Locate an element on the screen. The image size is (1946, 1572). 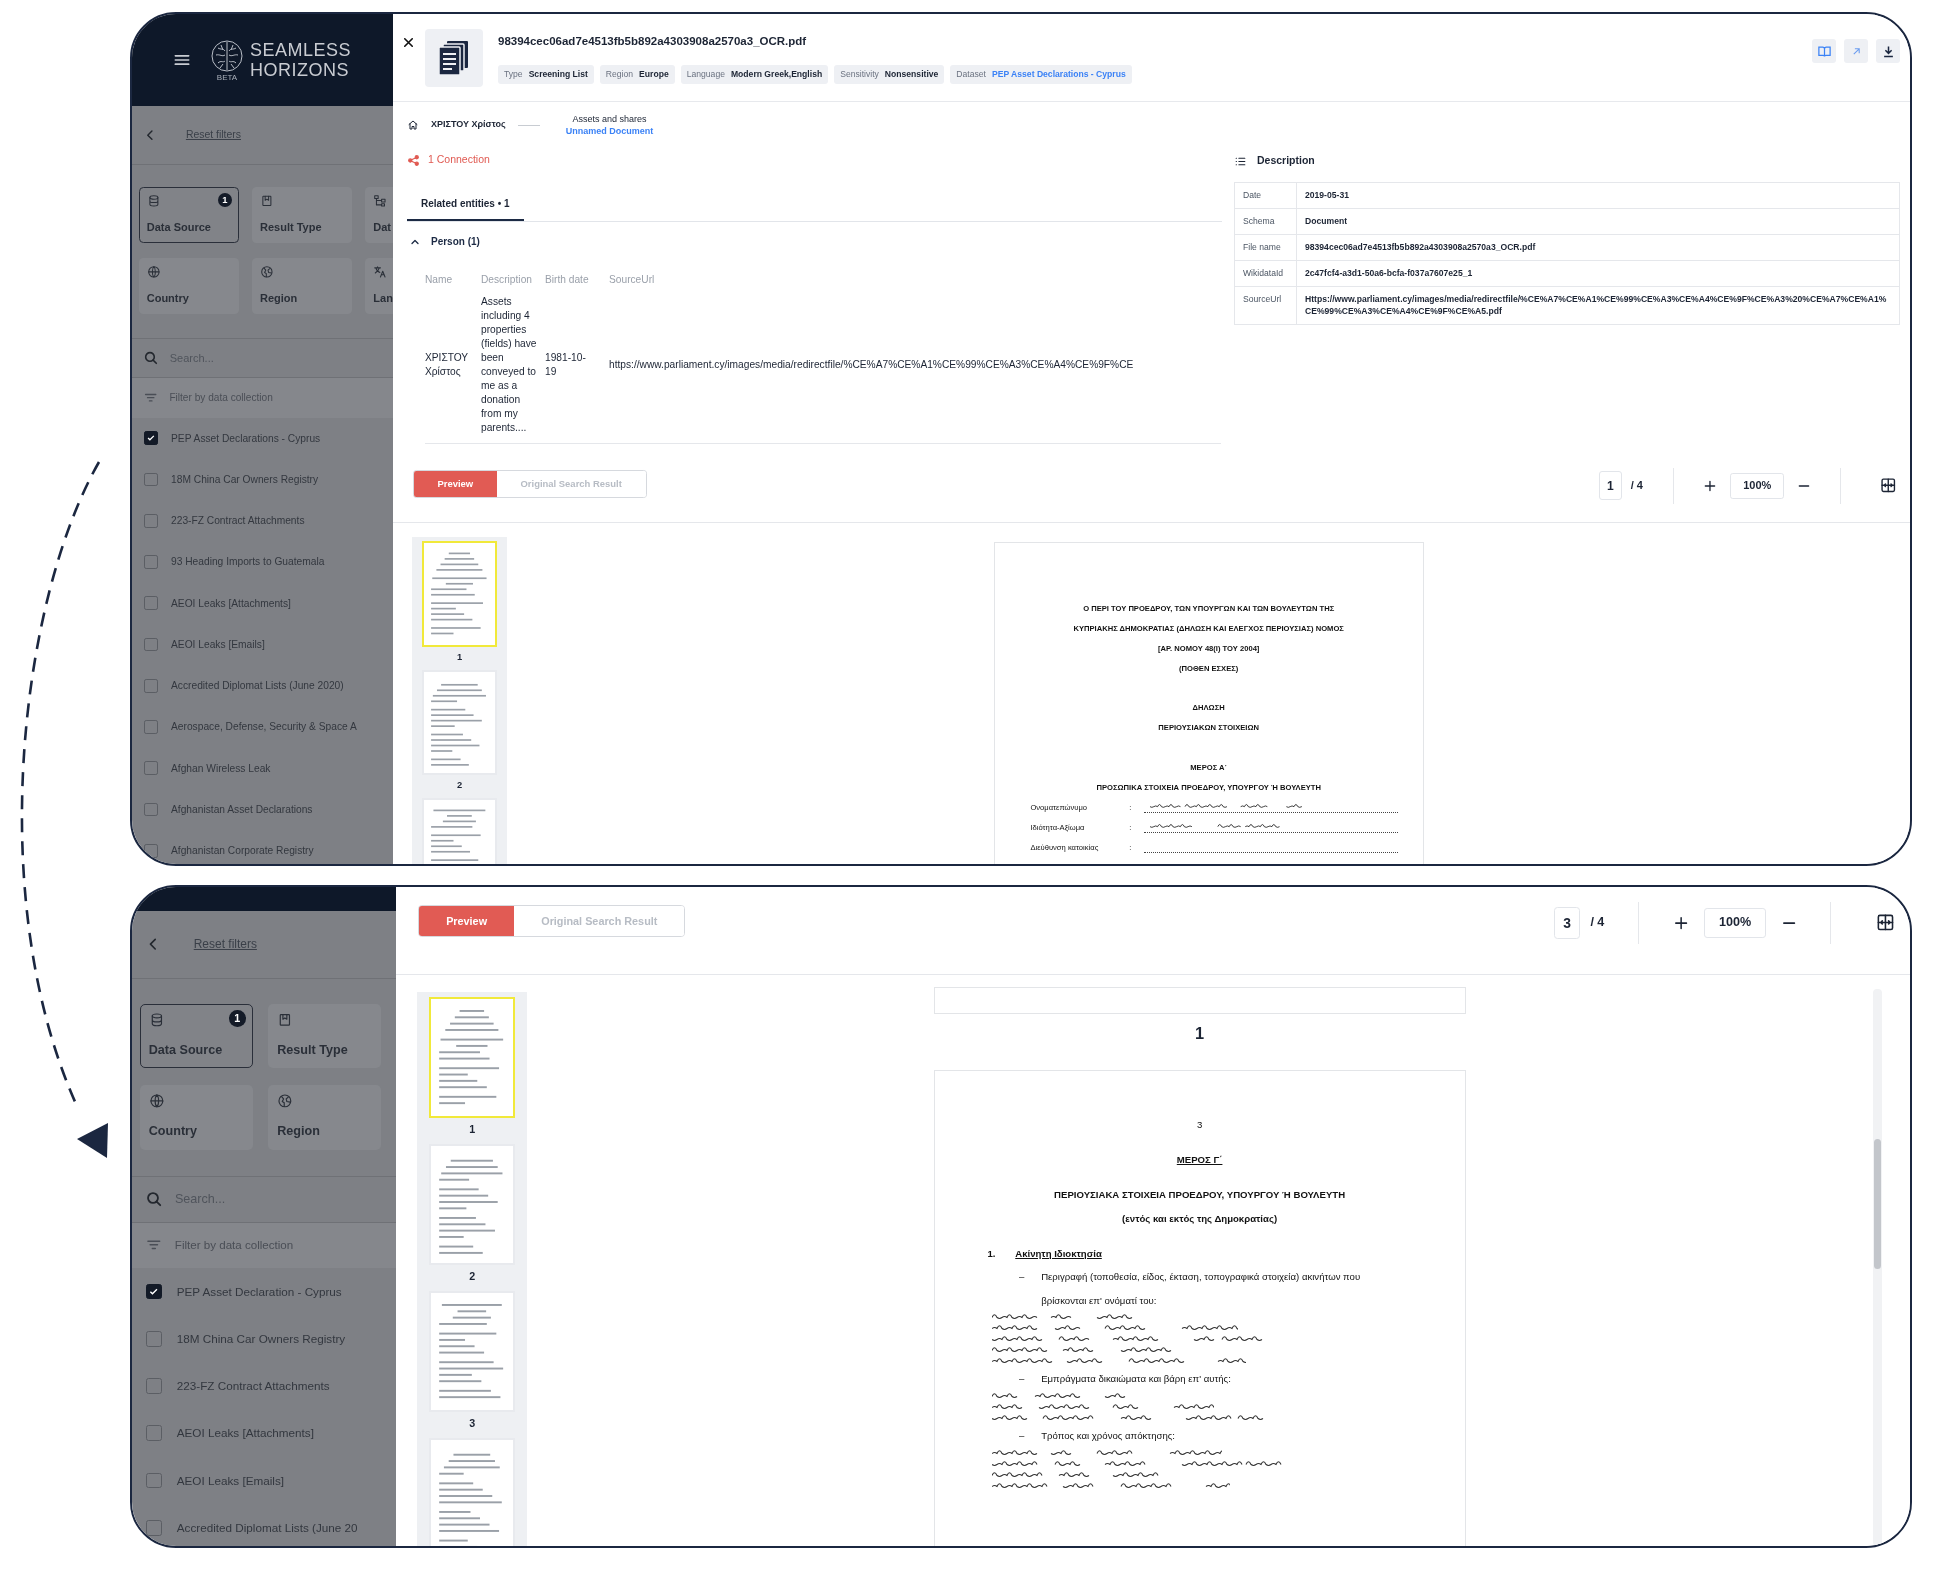
list-dash: – is located at coordinates (1022, 1277).